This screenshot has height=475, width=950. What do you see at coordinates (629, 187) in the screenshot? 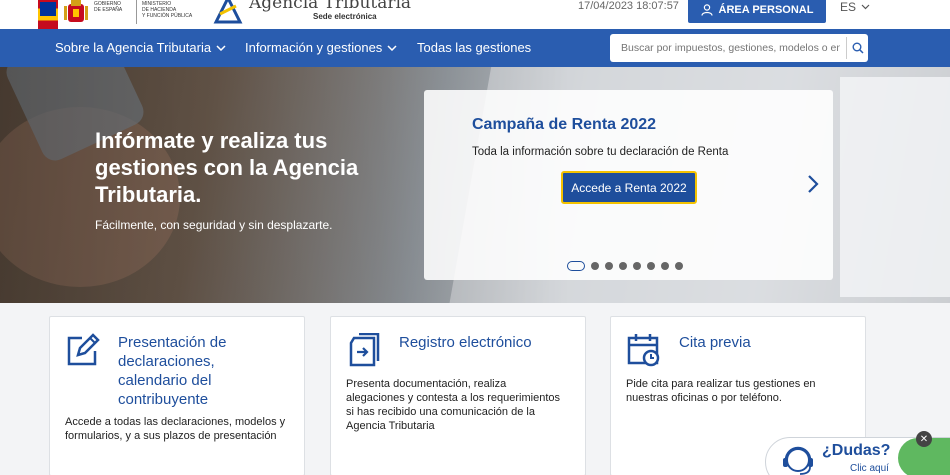
I see `access-renta-button: Accede a Renta 2022` at bounding box center [629, 187].